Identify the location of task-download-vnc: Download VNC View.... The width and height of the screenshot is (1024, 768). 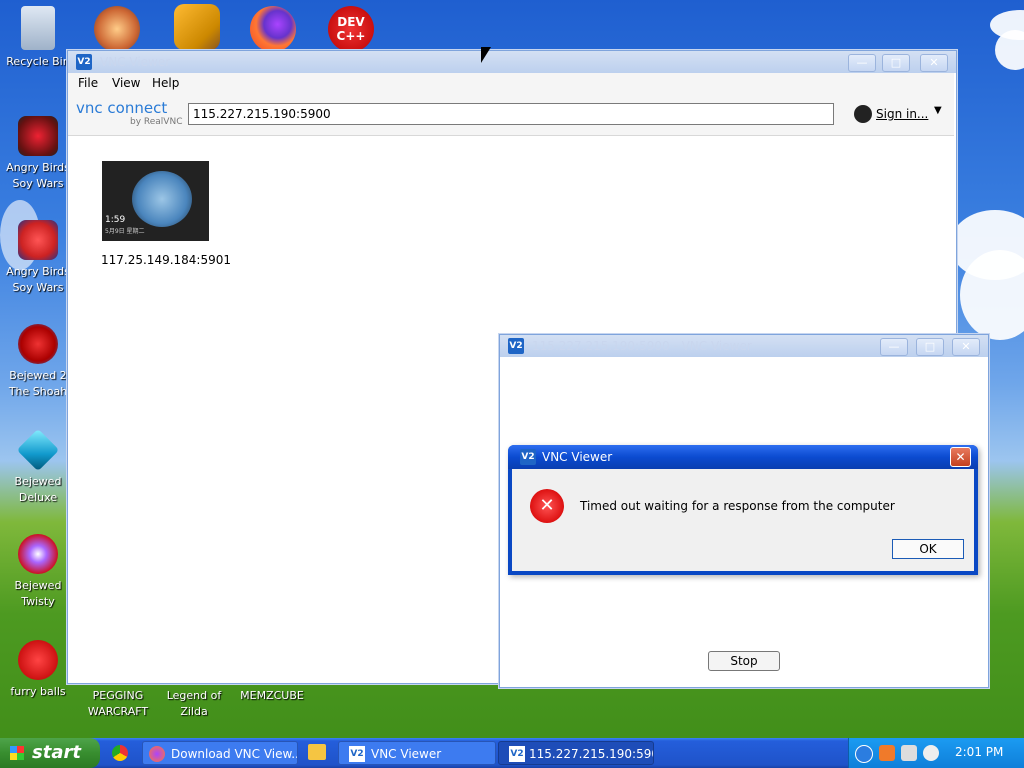
(220, 753).